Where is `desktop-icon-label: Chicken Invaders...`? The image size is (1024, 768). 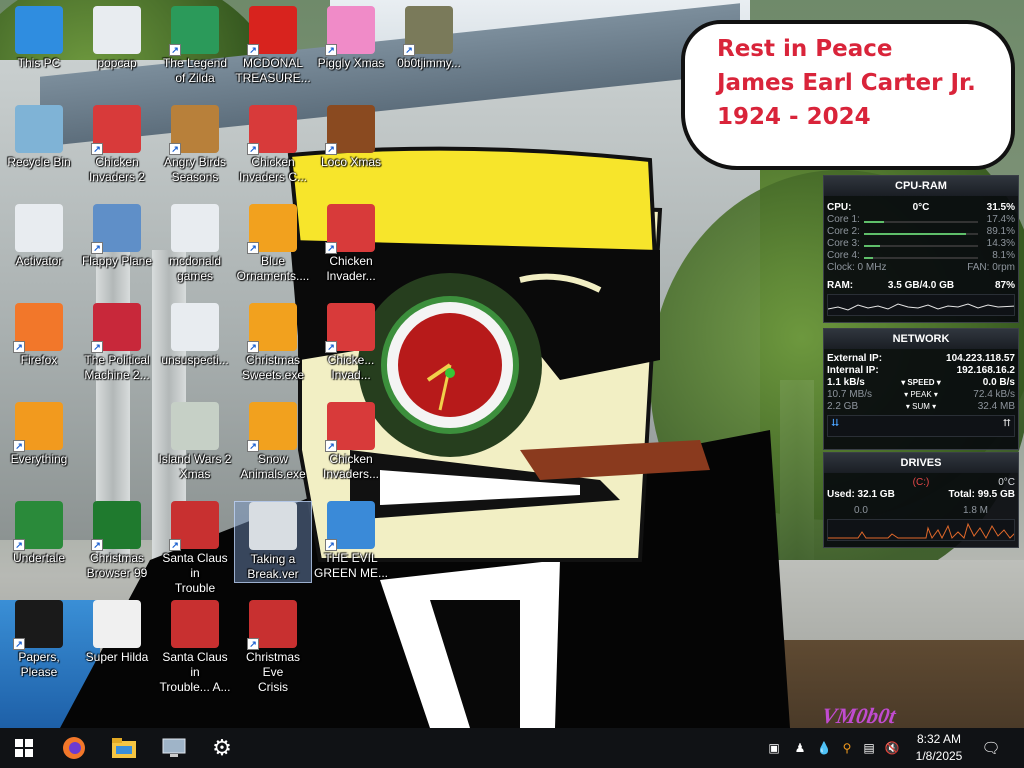 desktop-icon-label: Chicken Invaders... is located at coordinates (351, 466).